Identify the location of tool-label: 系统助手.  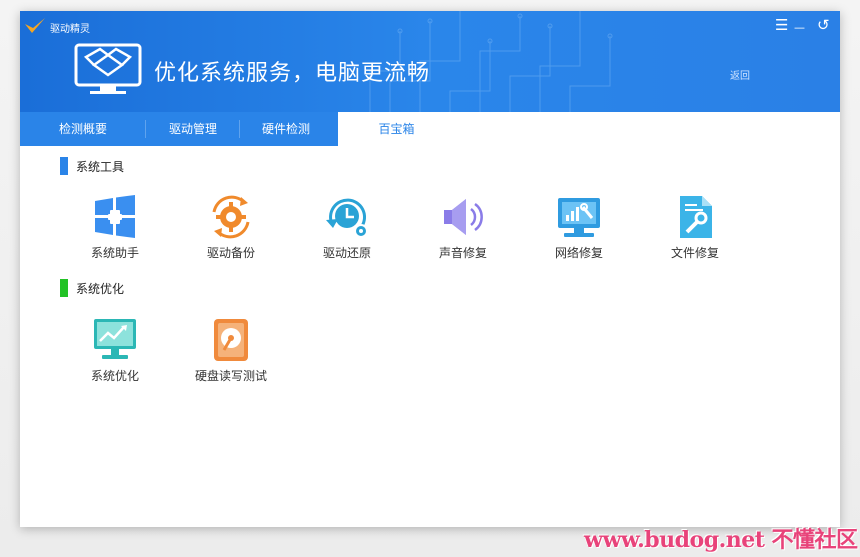
(114, 253).